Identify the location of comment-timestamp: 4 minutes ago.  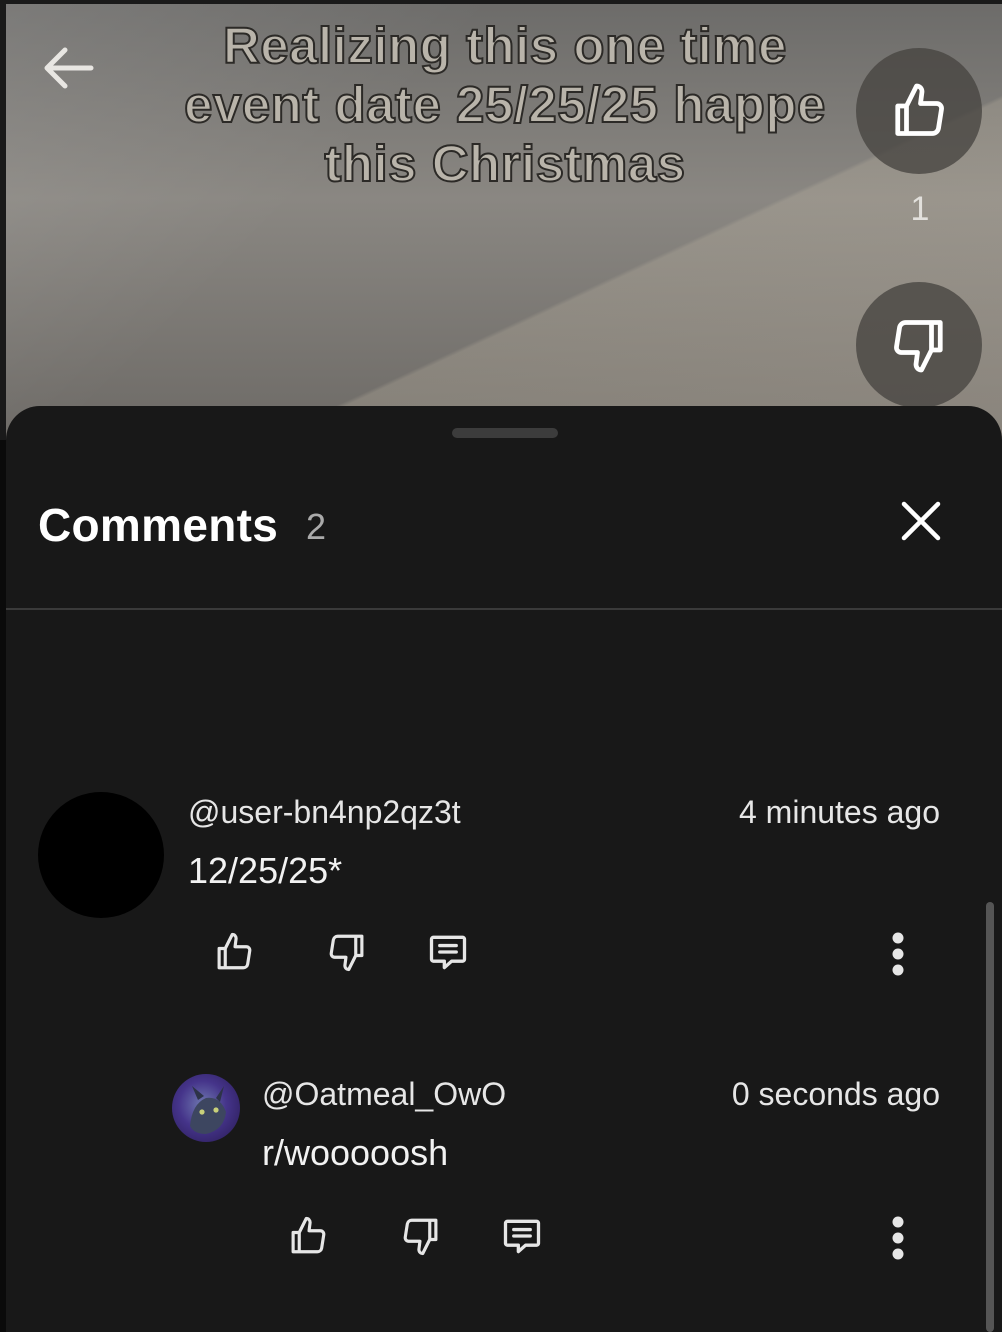
(839, 812).